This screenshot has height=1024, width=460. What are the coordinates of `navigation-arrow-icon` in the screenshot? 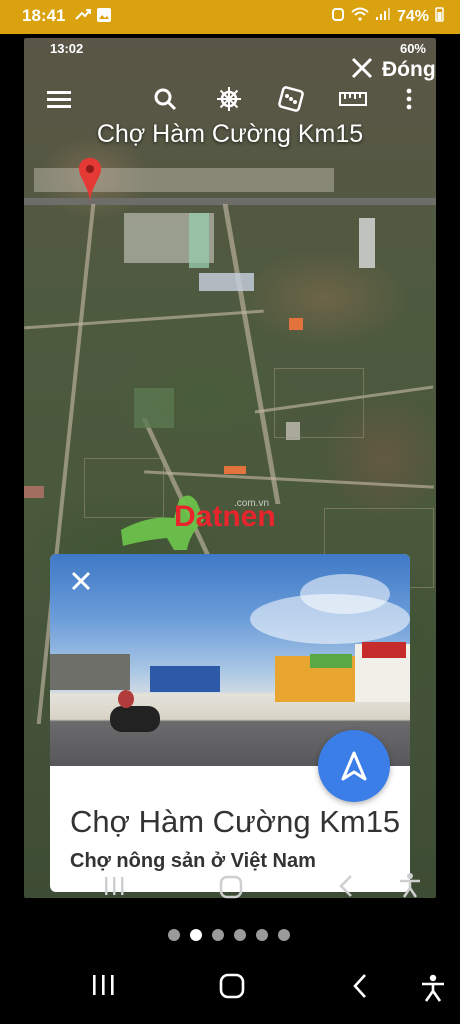 It's located at (354, 766).